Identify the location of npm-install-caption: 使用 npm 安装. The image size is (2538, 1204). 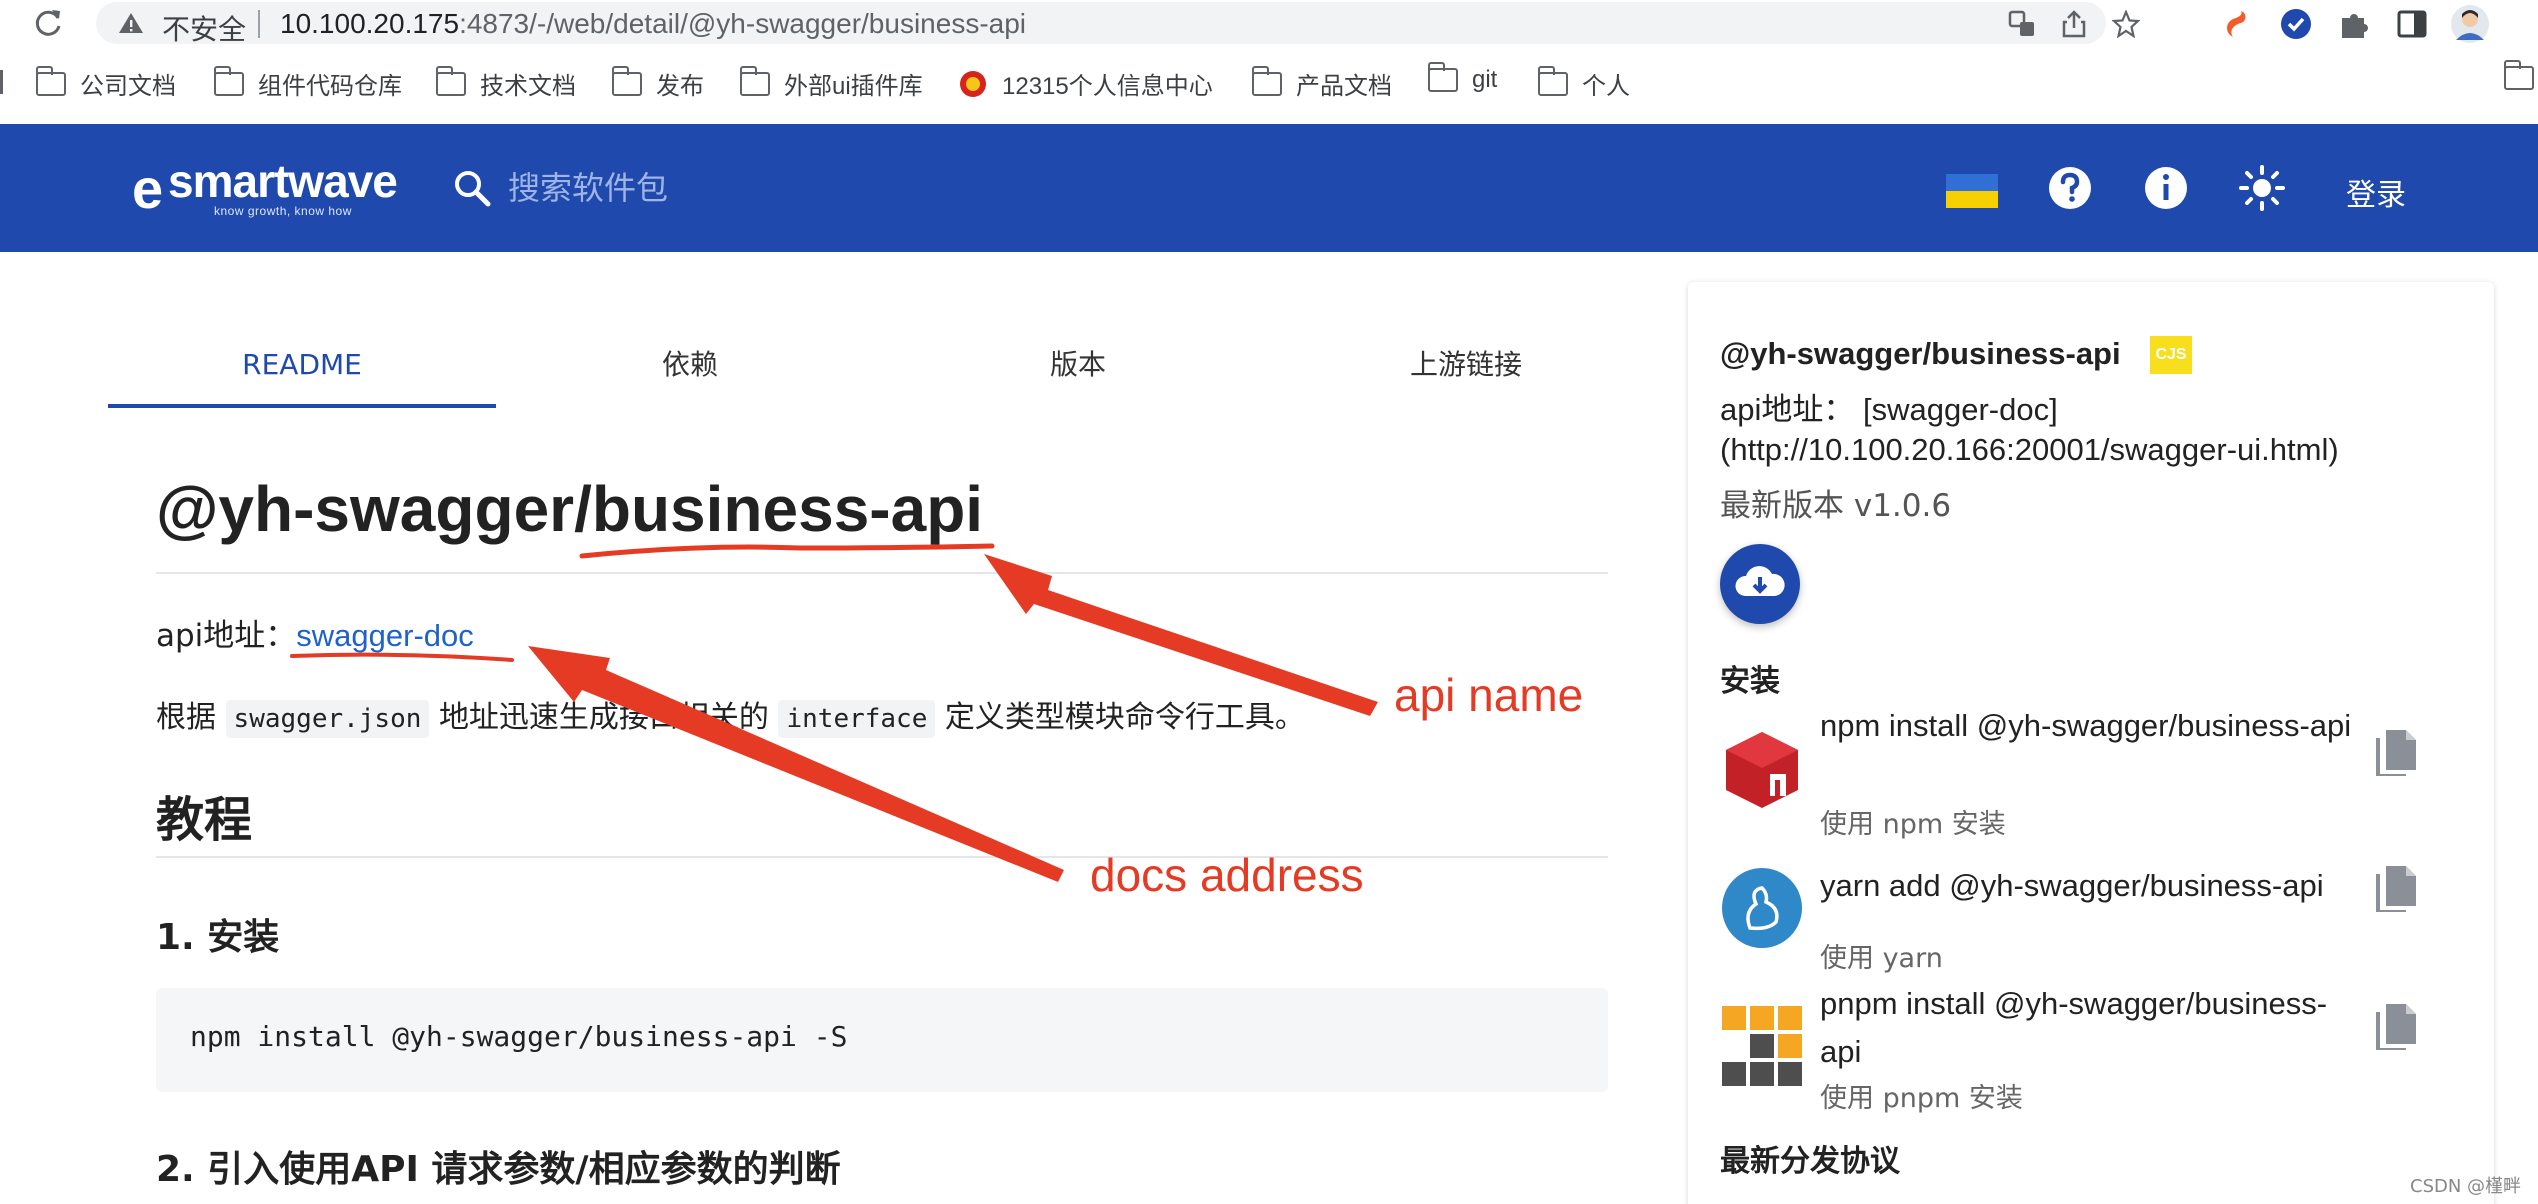
(1913, 824).